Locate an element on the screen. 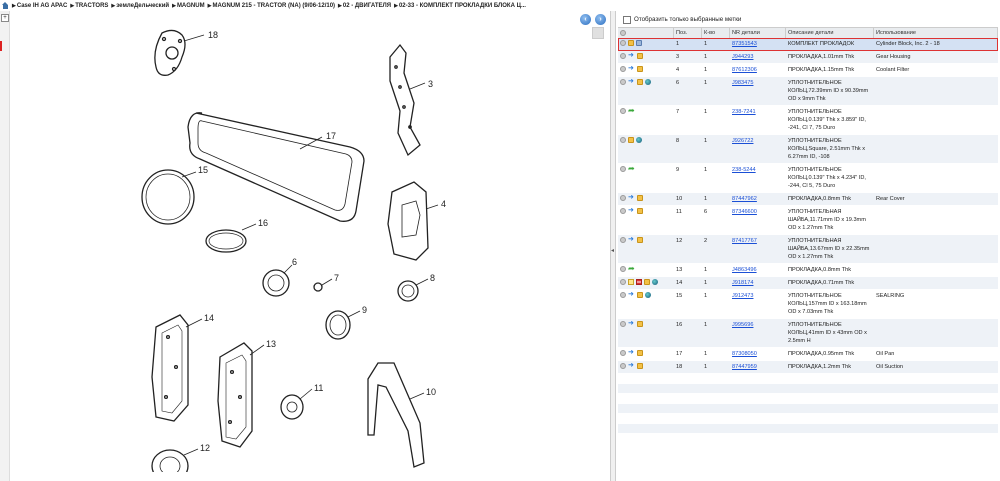  part-number-link: 87308050 is located at coordinates (744, 354).